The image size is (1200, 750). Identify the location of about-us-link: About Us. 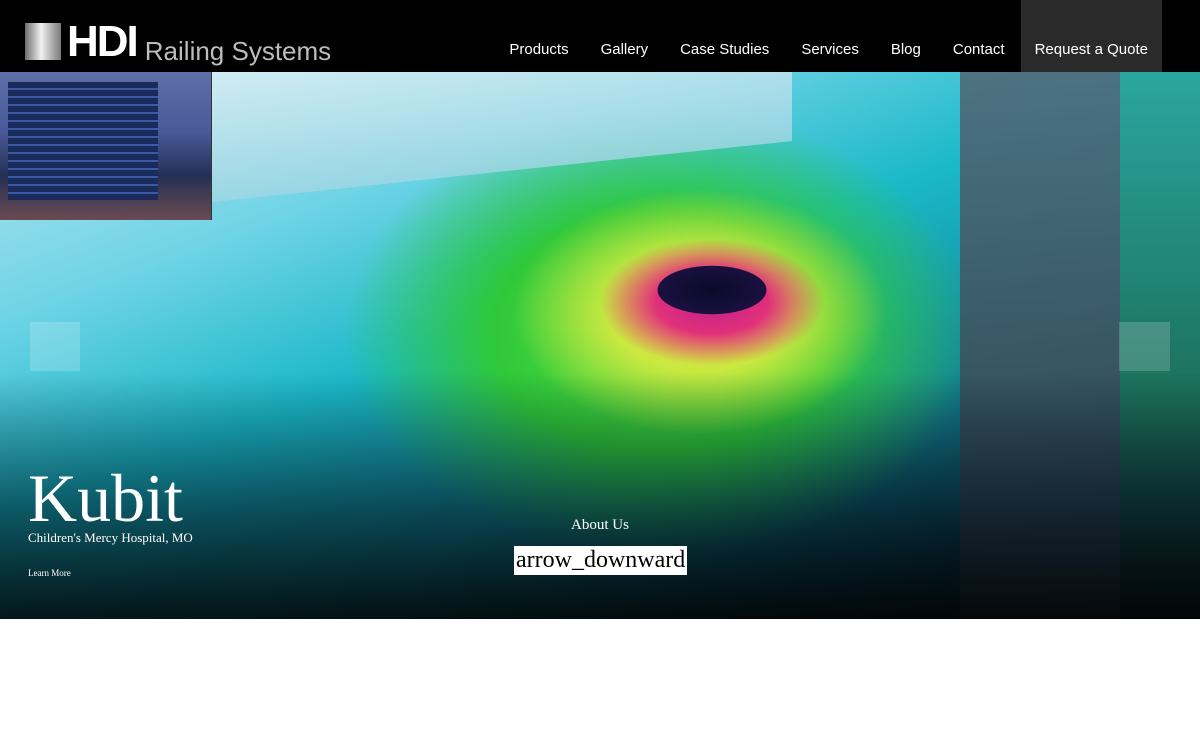
(600, 525).